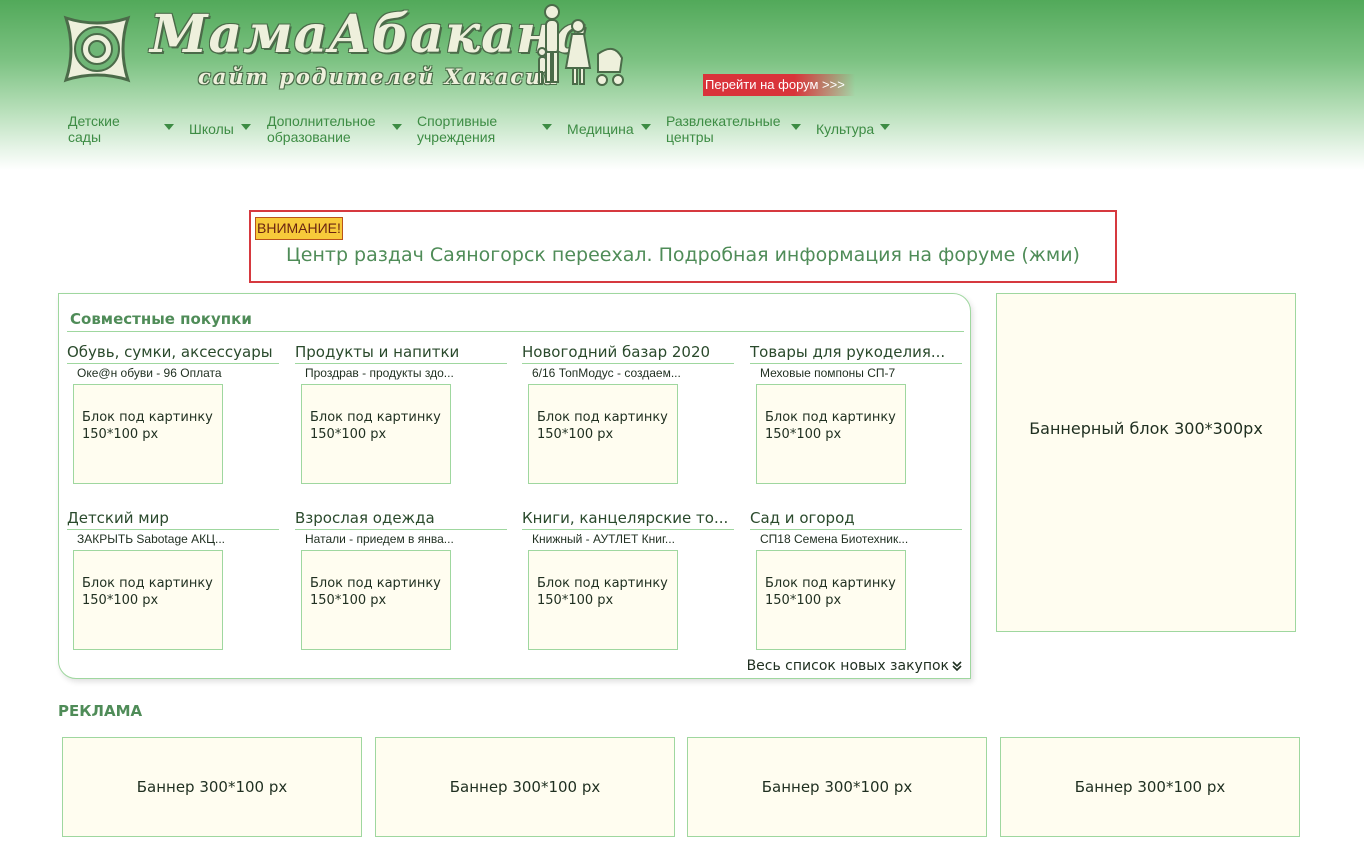  Describe the element at coordinates (580, 45) in the screenshot. I see `family-icon` at that location.